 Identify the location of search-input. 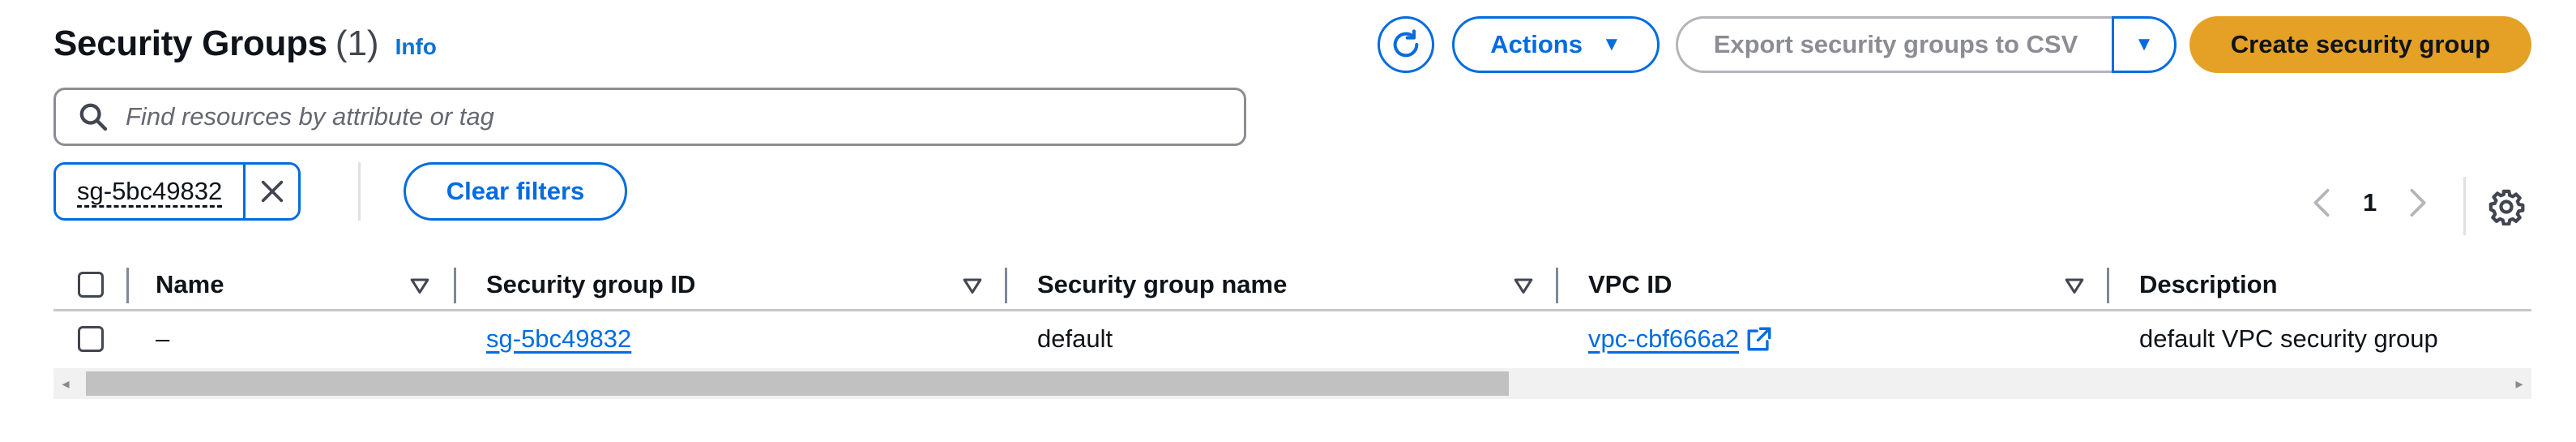
(652, 116).